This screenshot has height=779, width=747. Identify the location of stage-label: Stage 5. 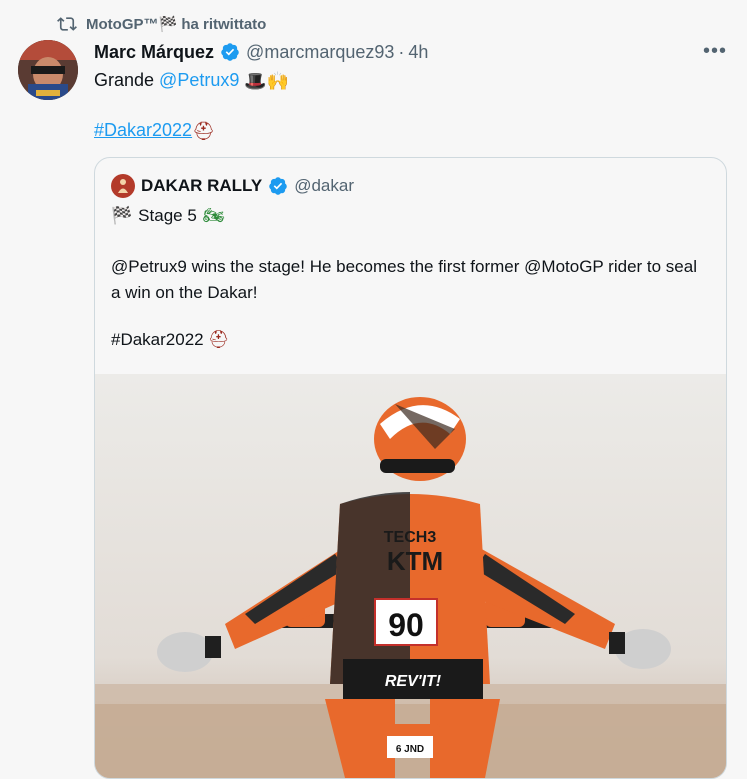
(167, 215).